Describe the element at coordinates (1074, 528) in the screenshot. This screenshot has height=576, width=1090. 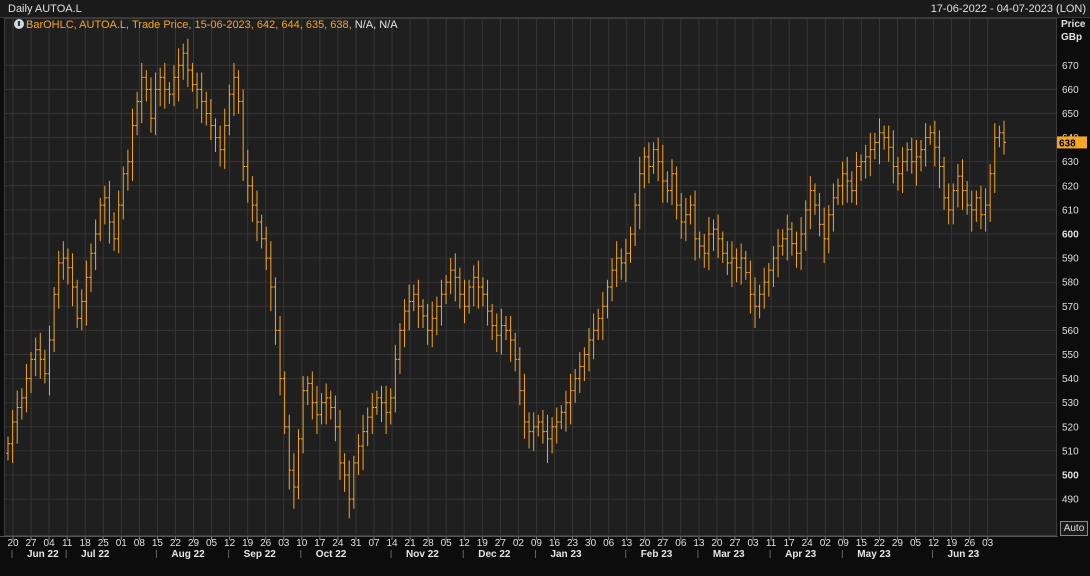
I see `auto-scale-button: Auto` at that location.